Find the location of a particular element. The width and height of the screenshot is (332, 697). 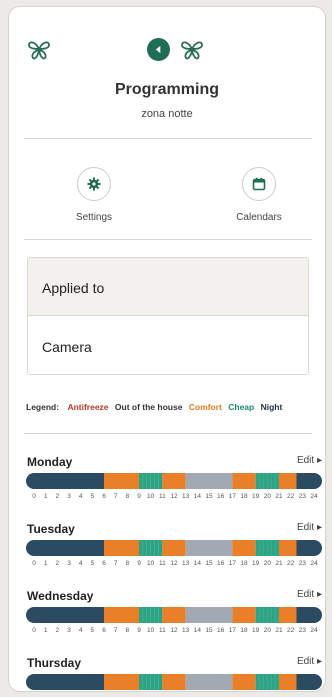

hour-tick-label: 20 is located at coordinates (267, 630).